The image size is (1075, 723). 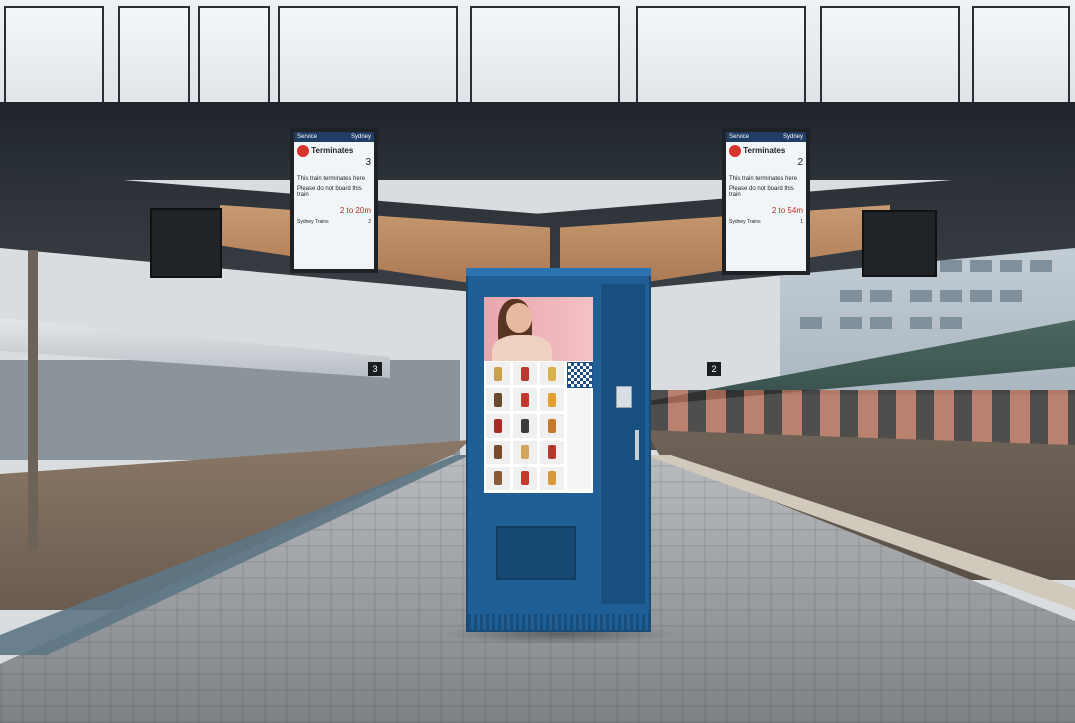 What do you see at coordinates (368, 162) in the screenshot?
I see `display-platform: 3` at bounding box center [368, 162].